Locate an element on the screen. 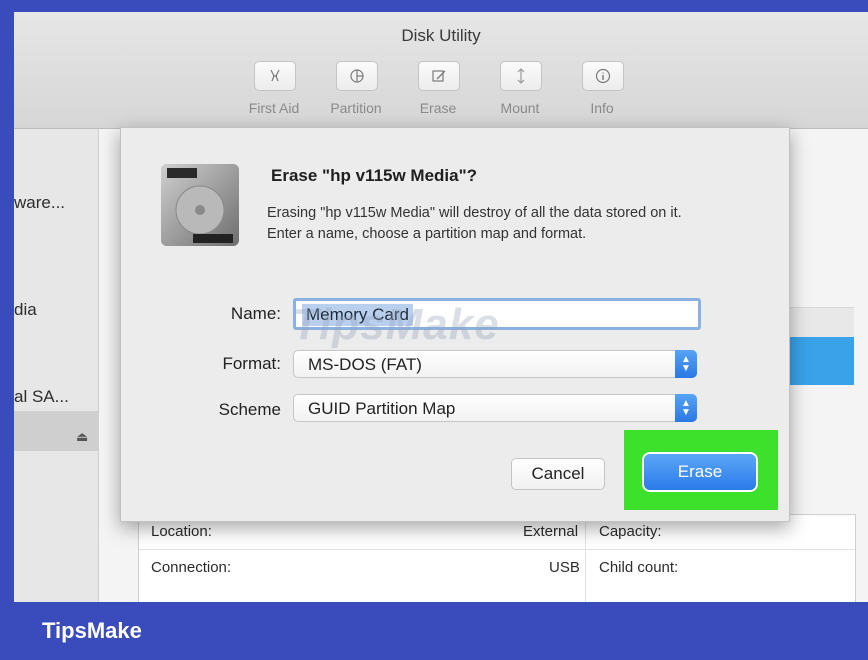  mount-icon is located at coordinates (521, 76).